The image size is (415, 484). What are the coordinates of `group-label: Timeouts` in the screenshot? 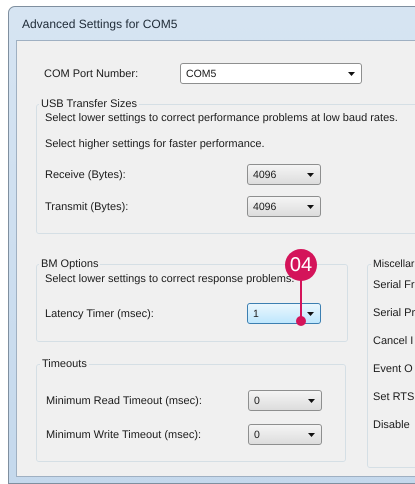 It's located at (64, 364).